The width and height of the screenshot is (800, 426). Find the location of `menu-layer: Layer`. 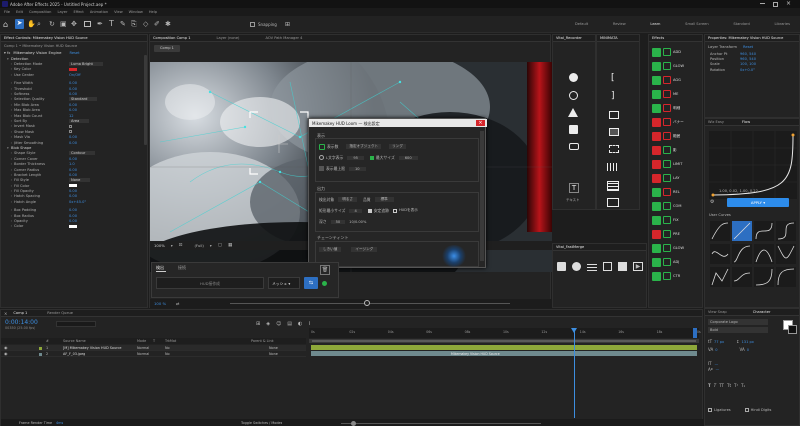

menu-layer: Layer is located at coordinates (62, 12).